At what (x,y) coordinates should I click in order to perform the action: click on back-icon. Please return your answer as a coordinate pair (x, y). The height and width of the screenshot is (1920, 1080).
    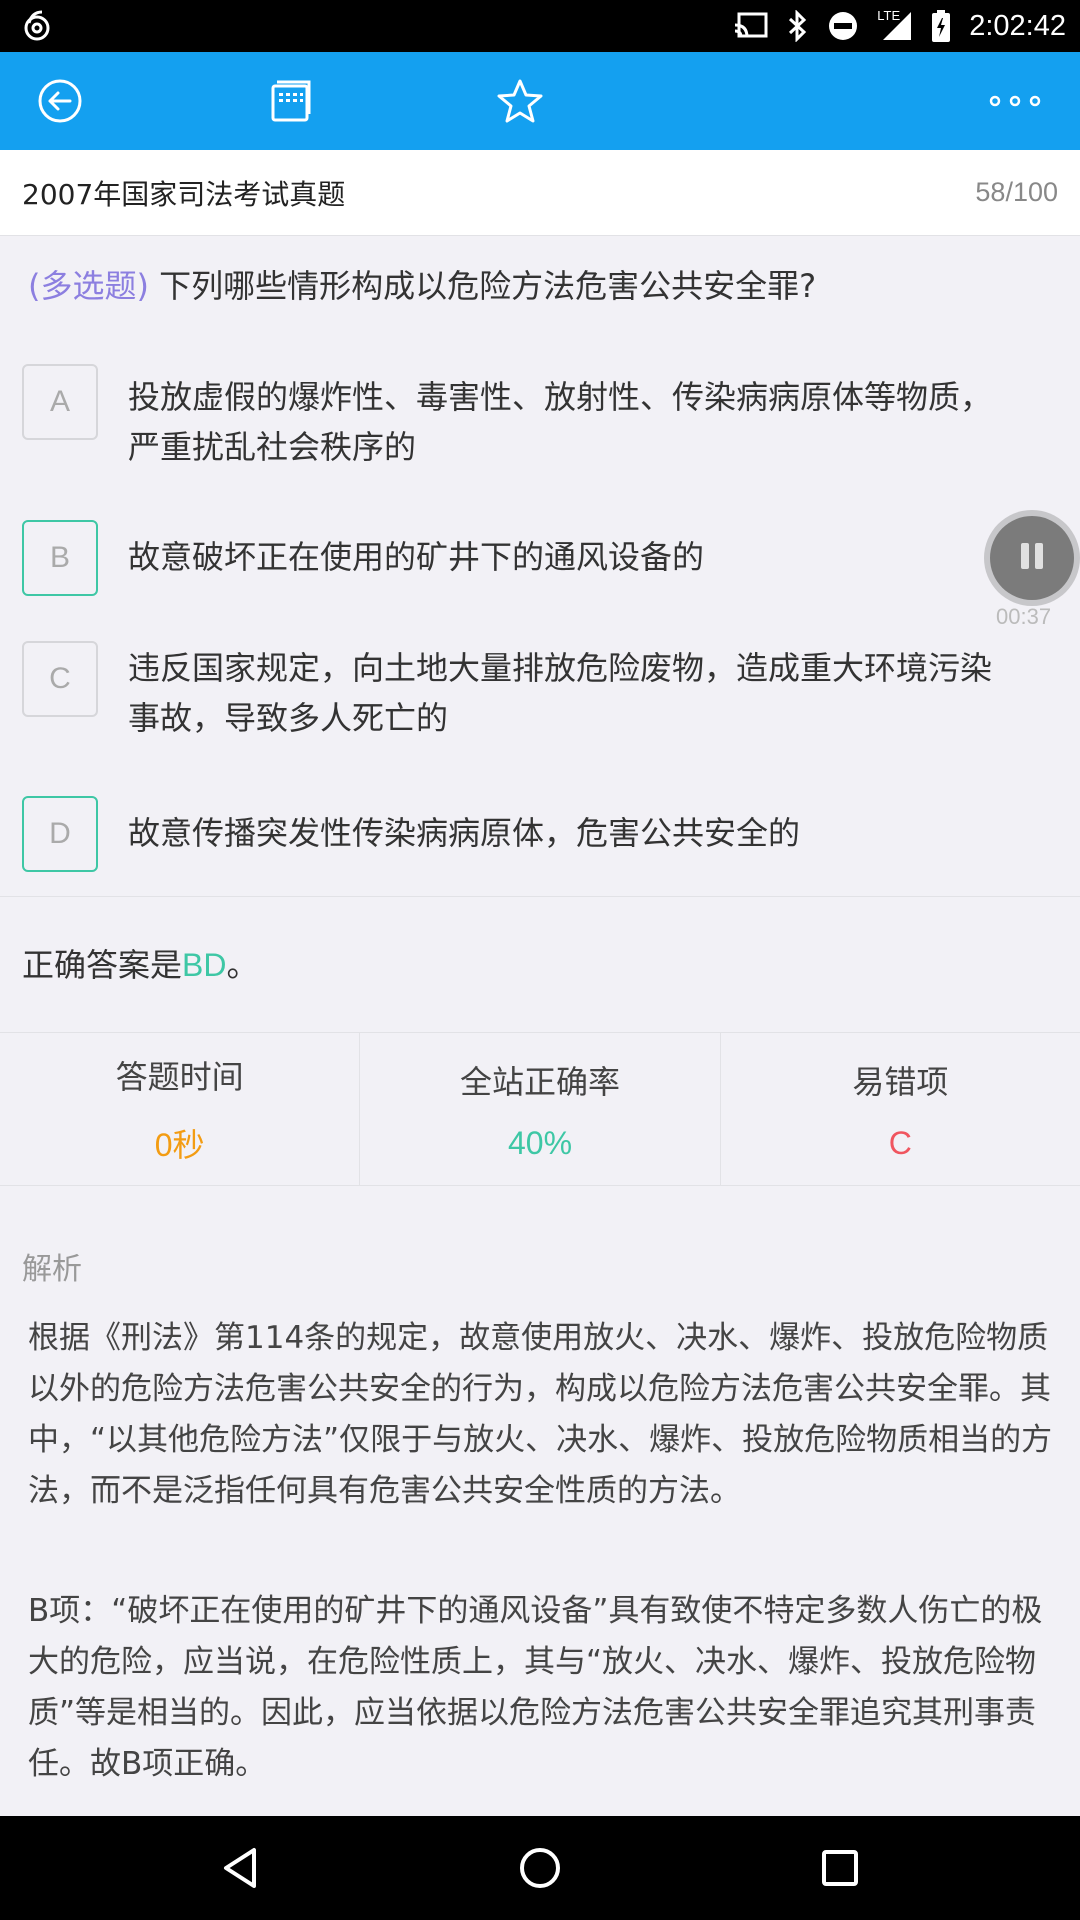
    Looking at the image, I should click on (60, 101).